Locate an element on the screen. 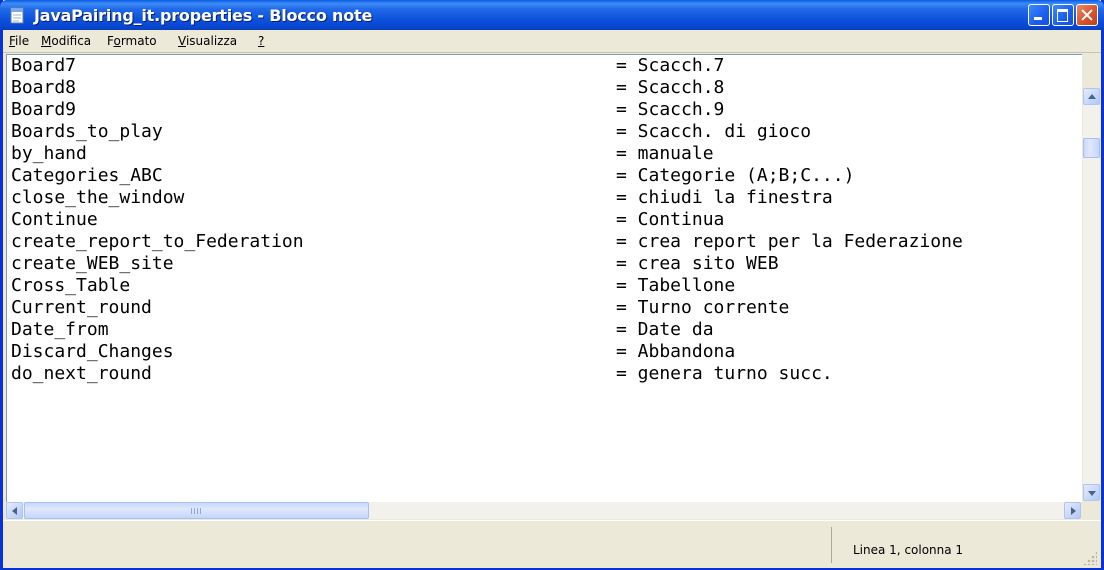 This screenshot has width=1104, height=570. arrow-up-icon is located at coordinates (1092, 96).